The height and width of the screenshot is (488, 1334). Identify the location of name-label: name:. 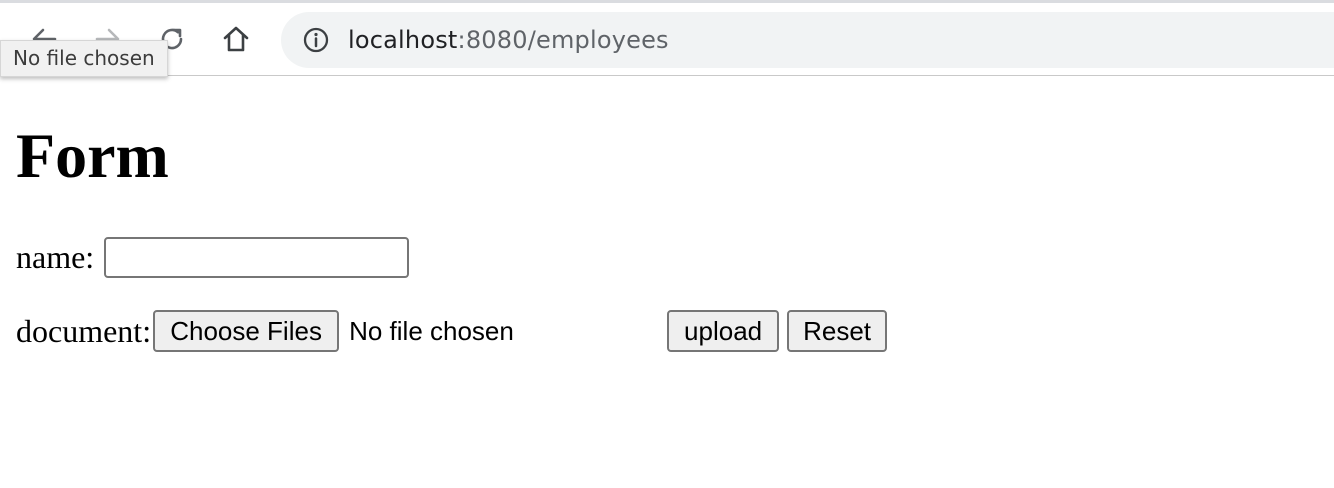
(55, 257).